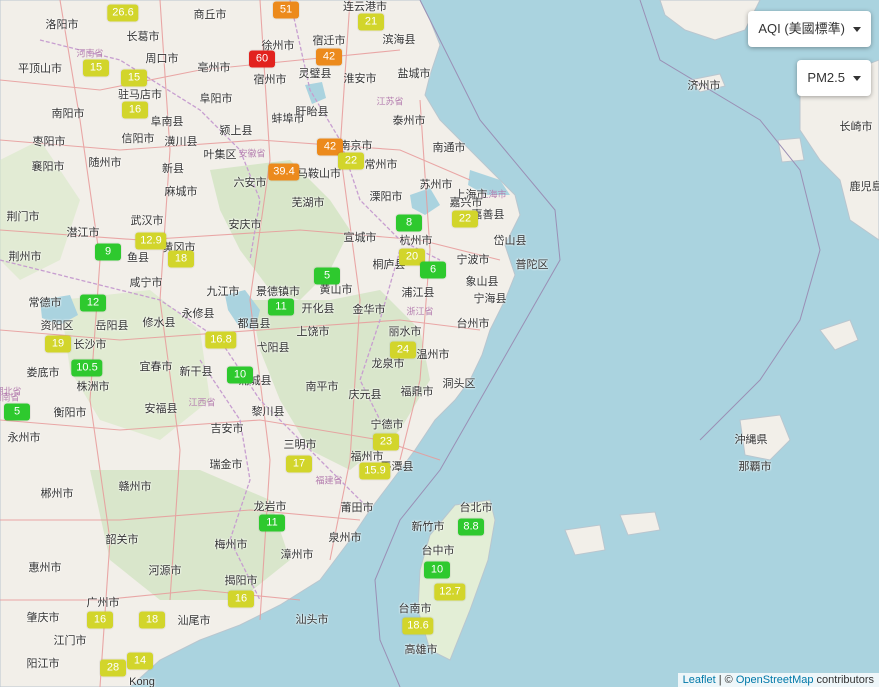 The width and height of the screenshot is (879, 687). I want to click on station-marker: 26.6, so click(123, 13).